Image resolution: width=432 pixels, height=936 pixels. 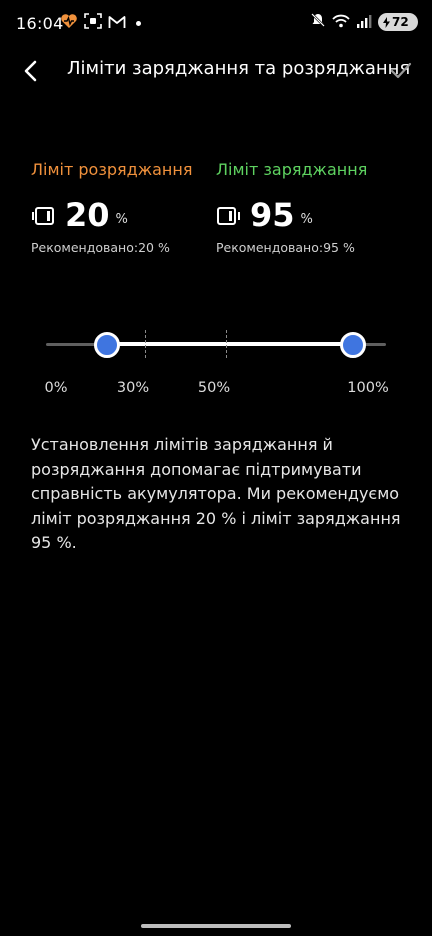 I want to click on scale-label-0: 0%, so click(x=56, y=388).